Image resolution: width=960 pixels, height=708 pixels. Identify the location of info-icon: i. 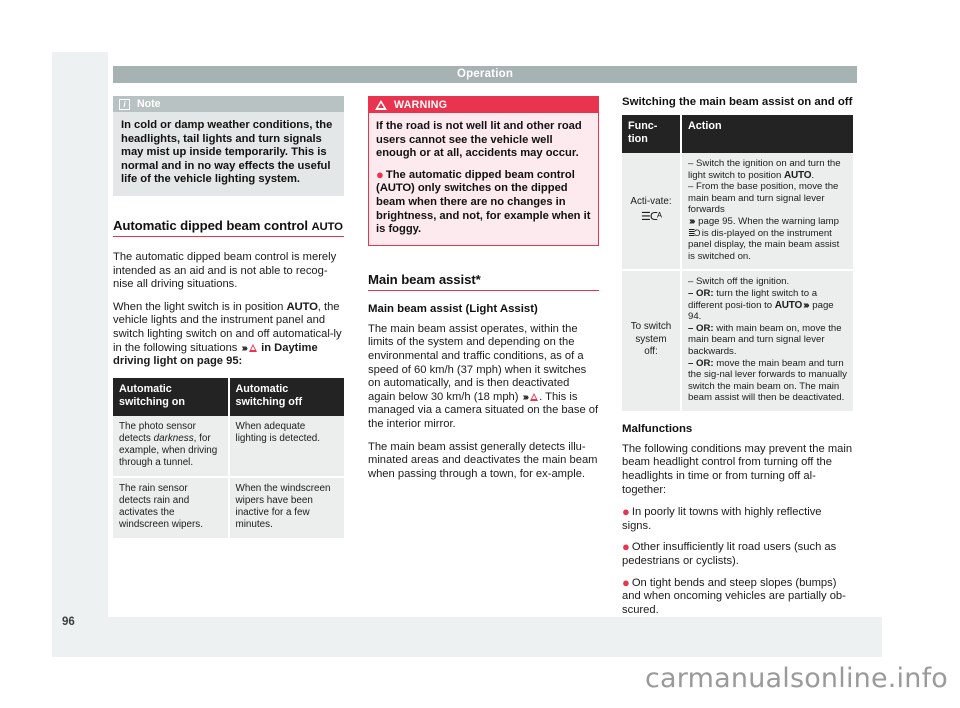
(124, 104).